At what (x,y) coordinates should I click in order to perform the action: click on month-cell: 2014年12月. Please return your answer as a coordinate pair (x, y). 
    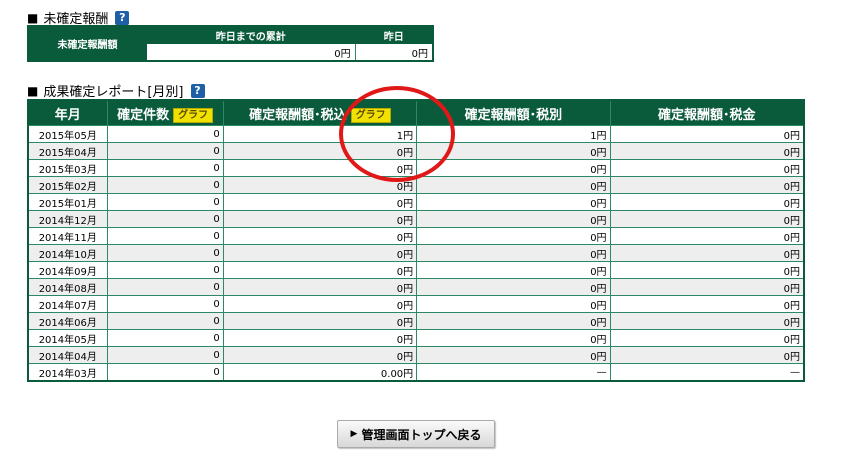
    Looking at the image, I should click on (67, 219).